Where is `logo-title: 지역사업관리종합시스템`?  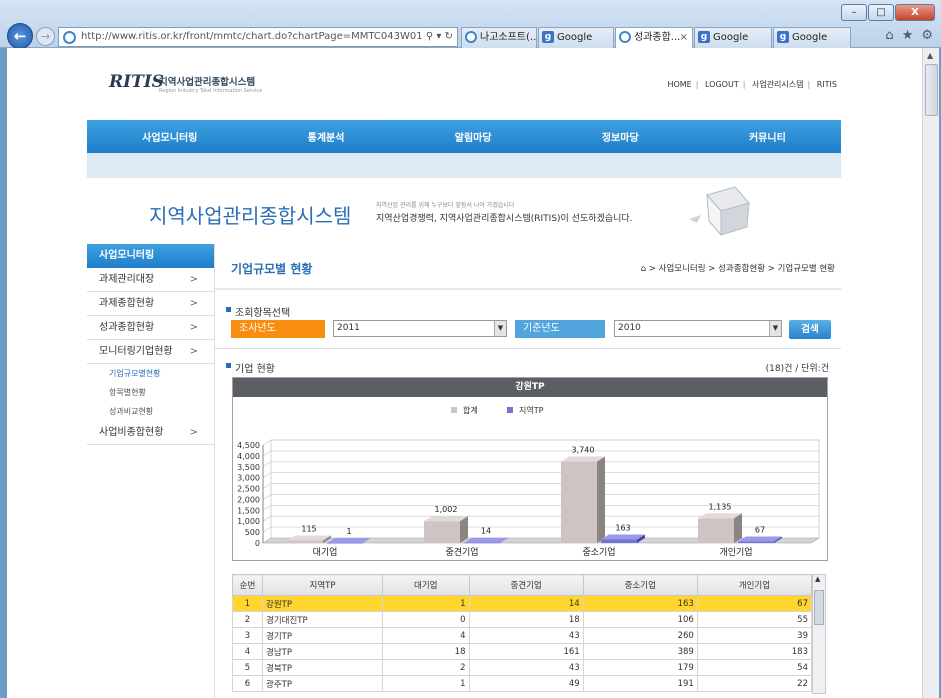
logo-title: 지역사업관리종합시스템 is located at coordinates (207, 82).